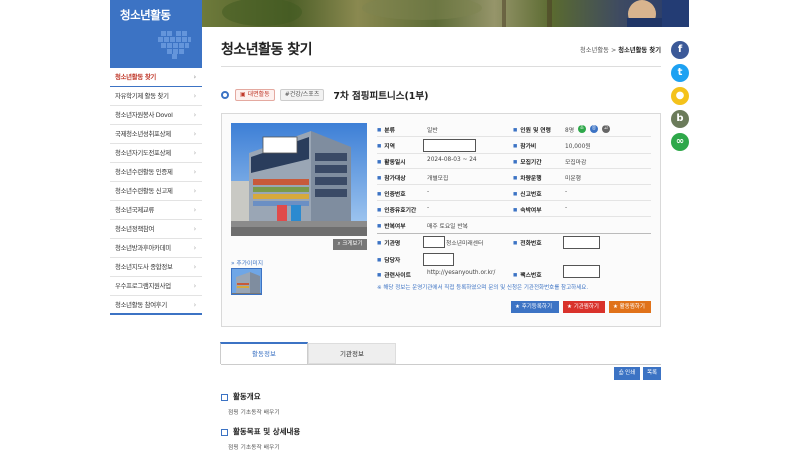  What do you see at coordinates (581, 271) in the screenshot?
I see `fax-masked-value` at bounding box center [581, 271].